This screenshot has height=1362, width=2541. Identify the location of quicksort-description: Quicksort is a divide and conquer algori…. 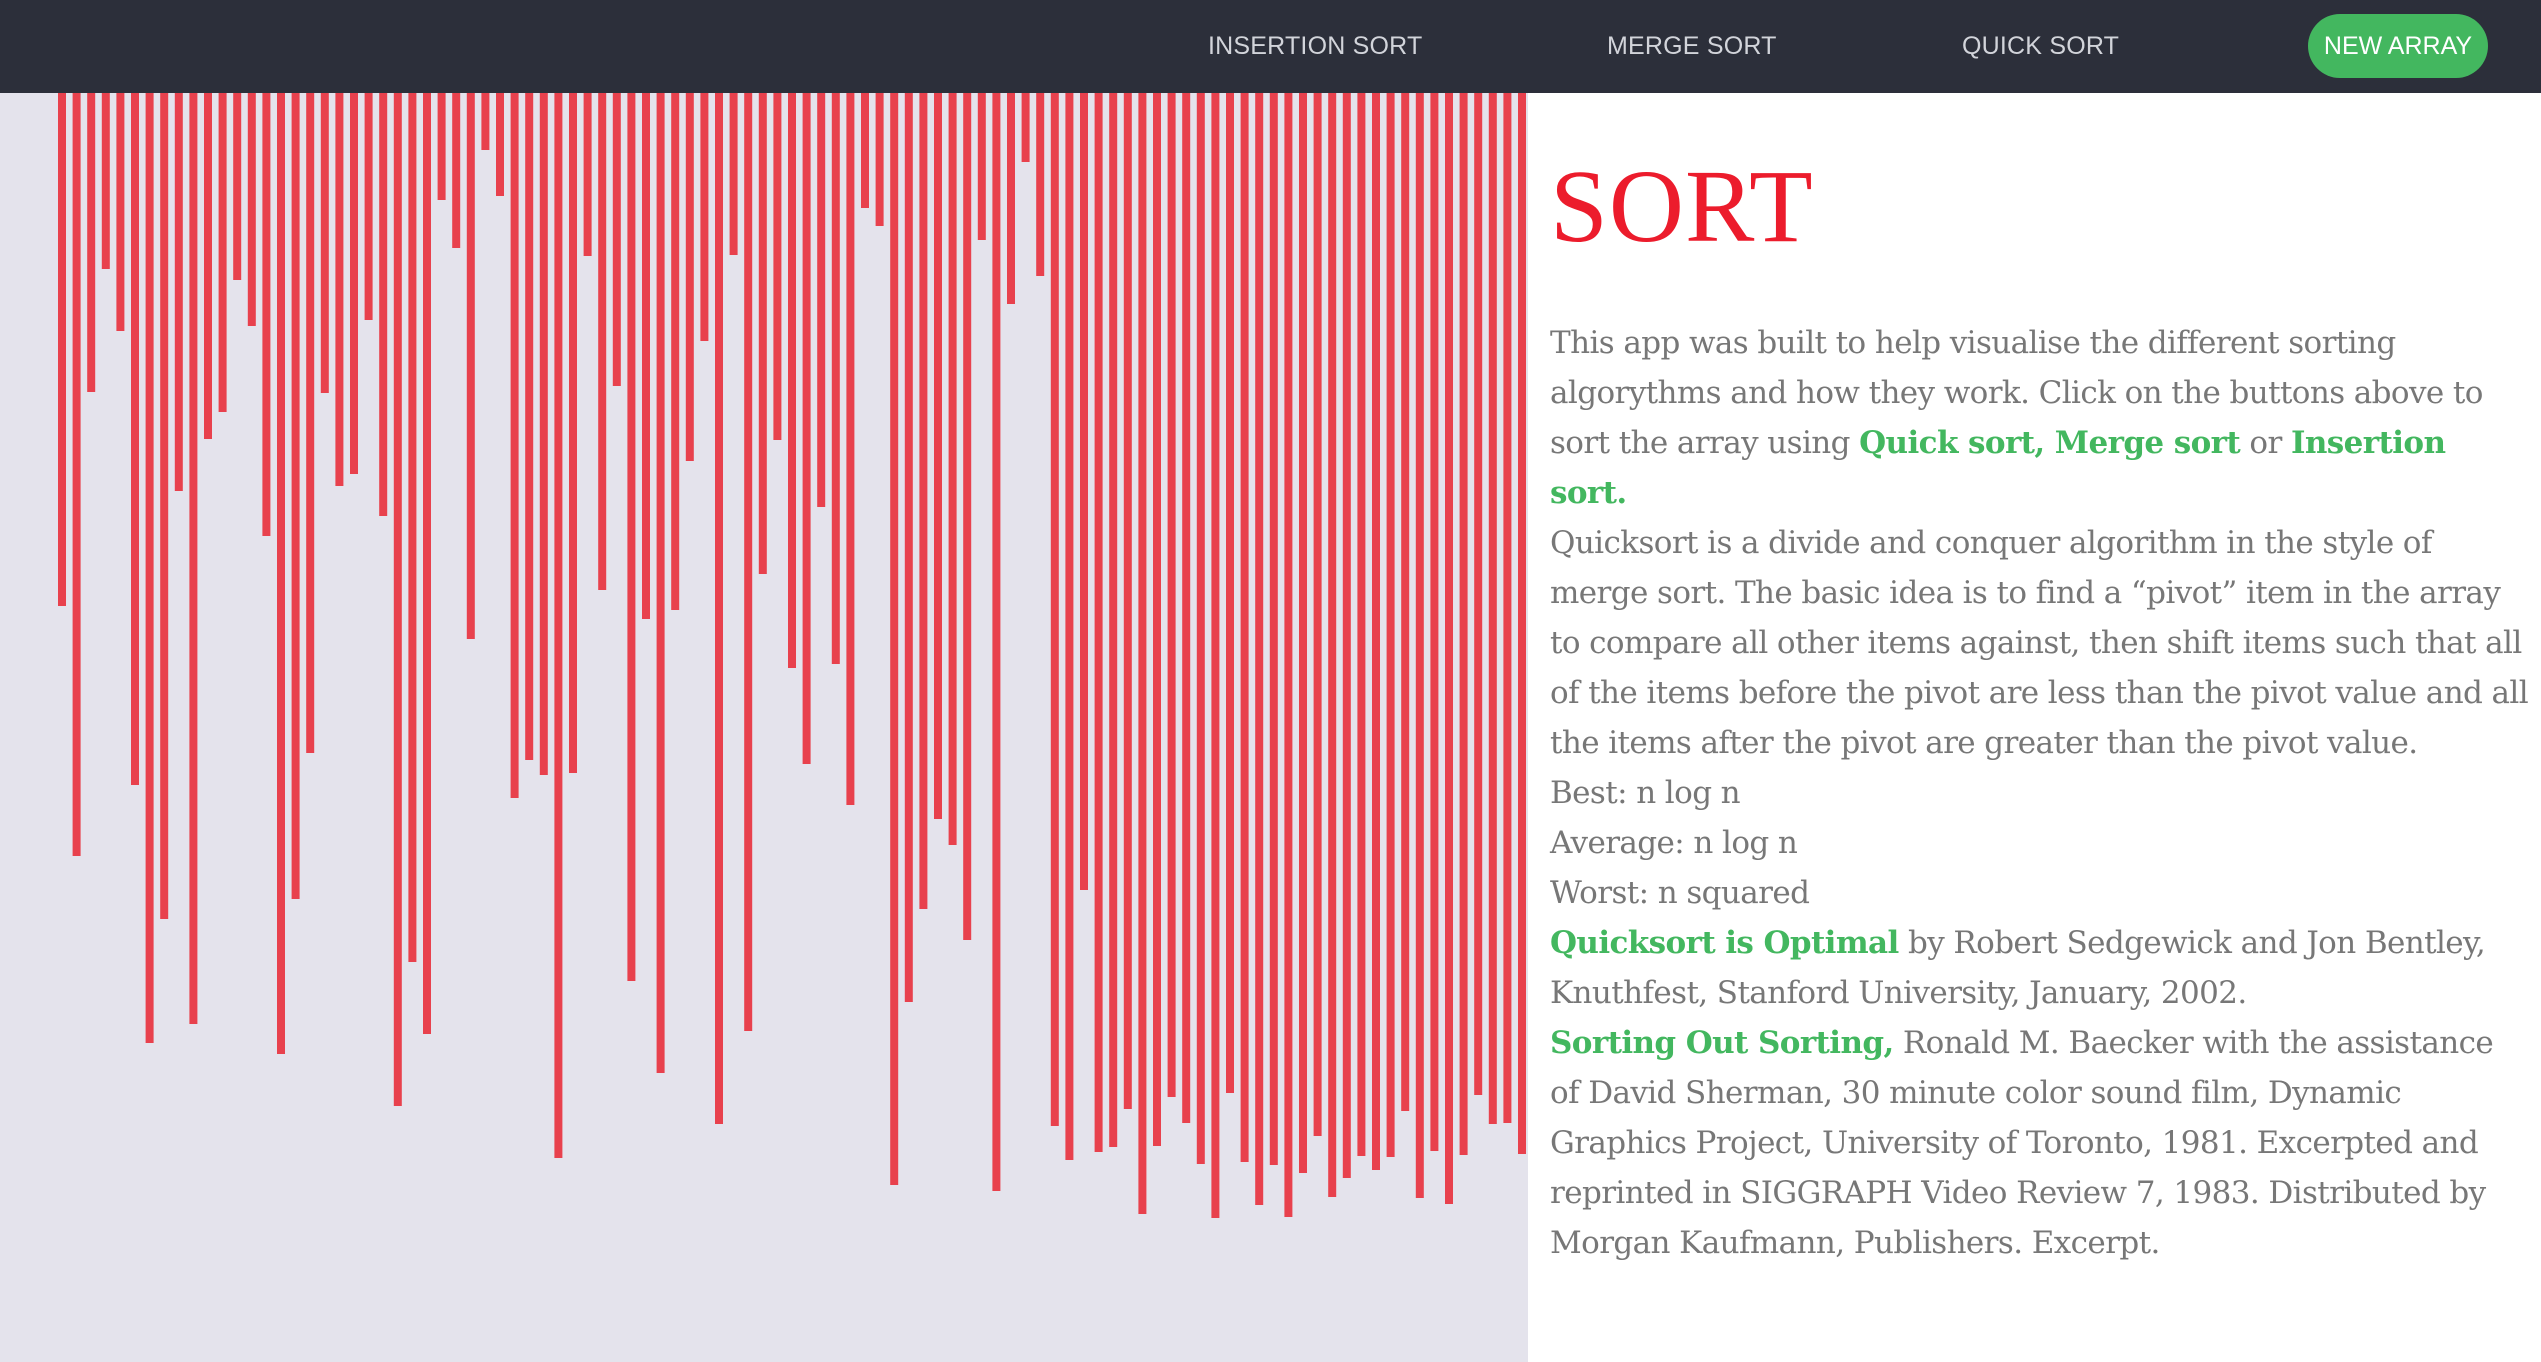
(2039, 643).